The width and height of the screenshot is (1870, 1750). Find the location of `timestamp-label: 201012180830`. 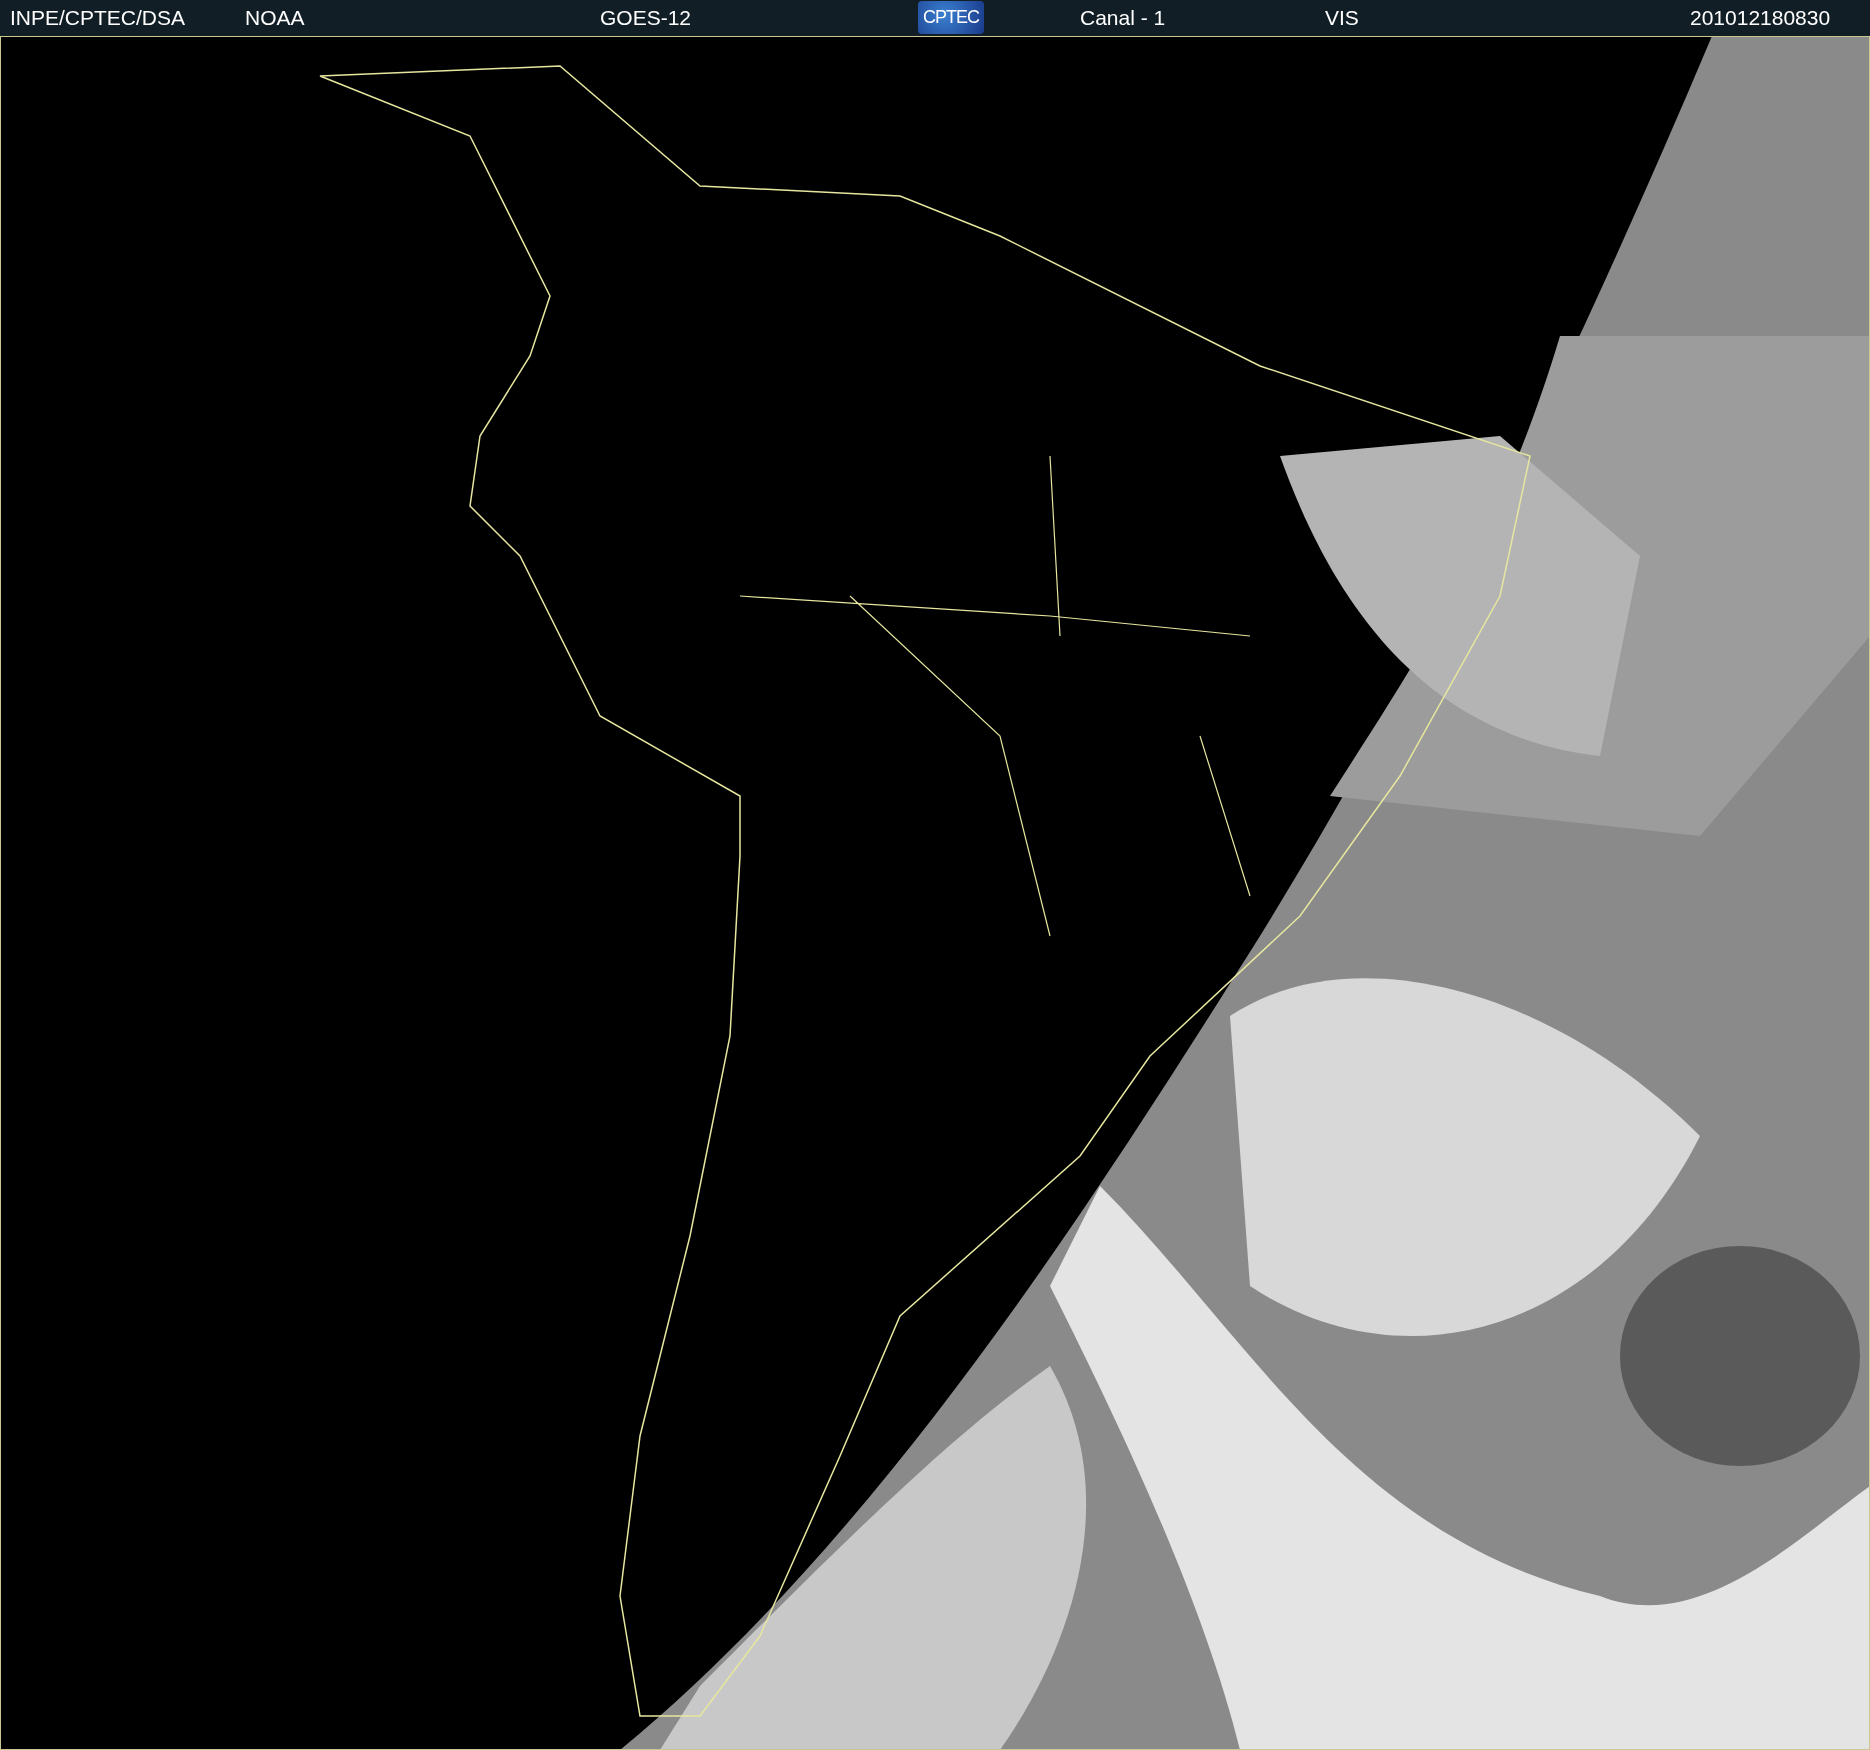

timestamp-label: 201012180830 is located at coordinates (1760, 18).